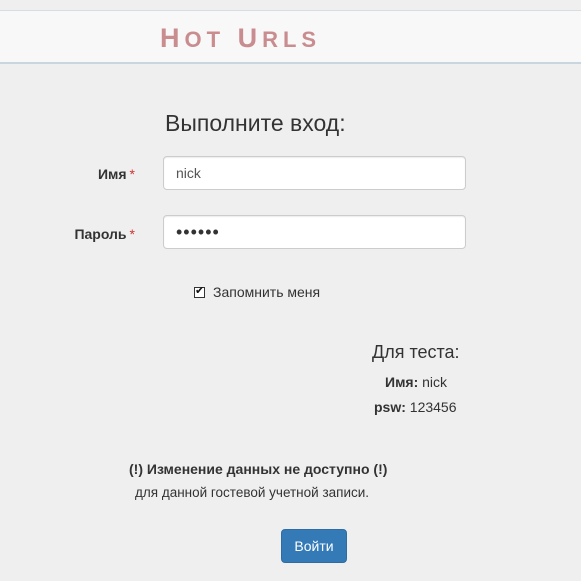 The image size is (581, 581). What do you see at coordinates (290, 5) in the screenshot?
I see `top-strip` at bounding box center [290, 5].